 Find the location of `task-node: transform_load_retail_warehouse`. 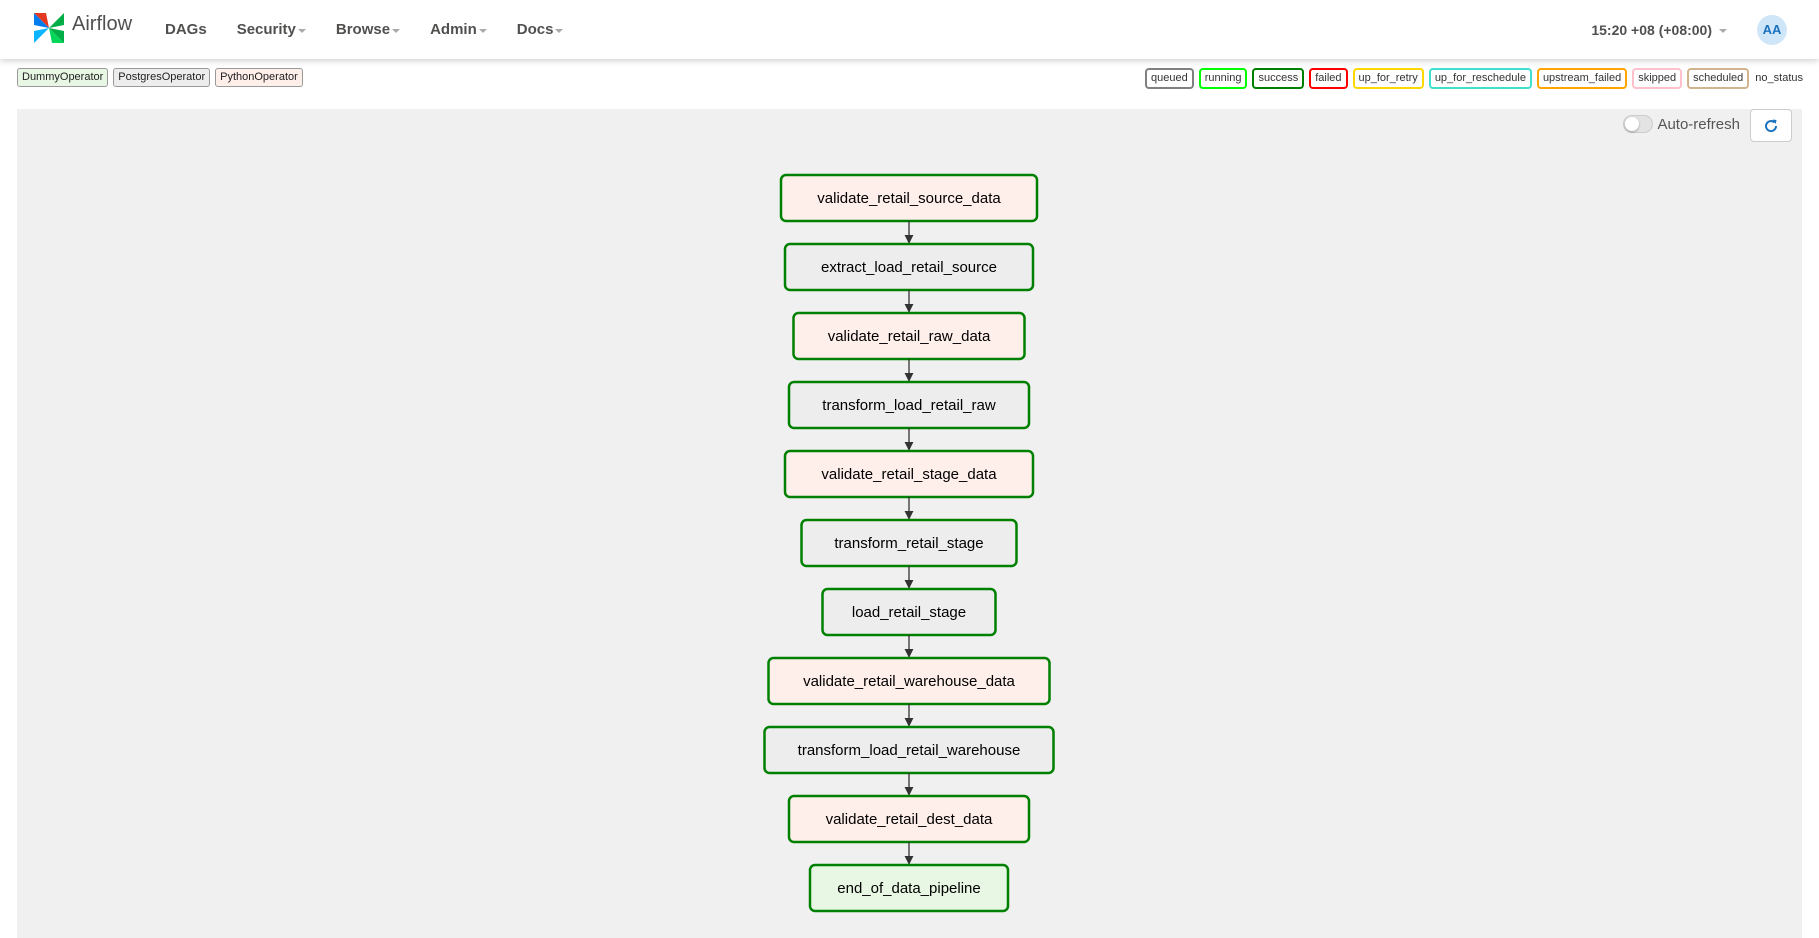

task-node: transform_load_retail_warehouse is located at coordinates (909, 750).